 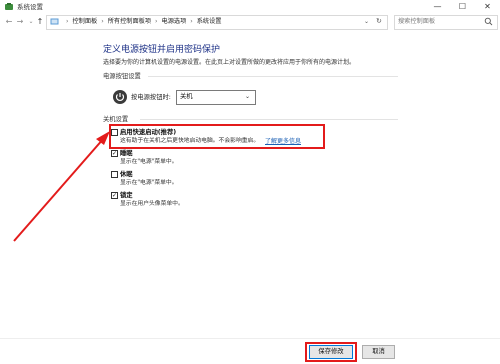 What do you see at coordinates (149, 183) in the screenshot?
I see `hibernate-desc: 显示在"电源"菜单中。` at bounding box center [149, 183].